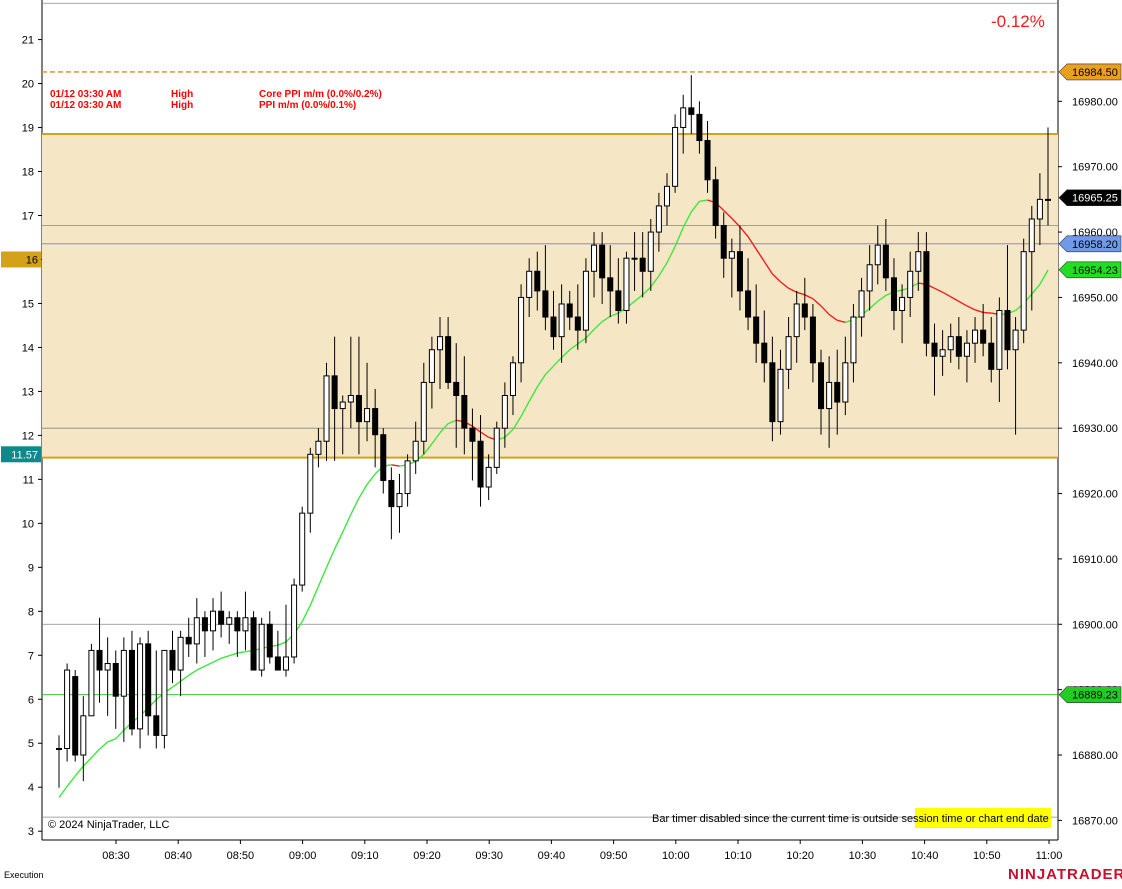 This screenshot has height=889, width=1122. I want to click on left-tick-label-2: 5, so click(31, 744).